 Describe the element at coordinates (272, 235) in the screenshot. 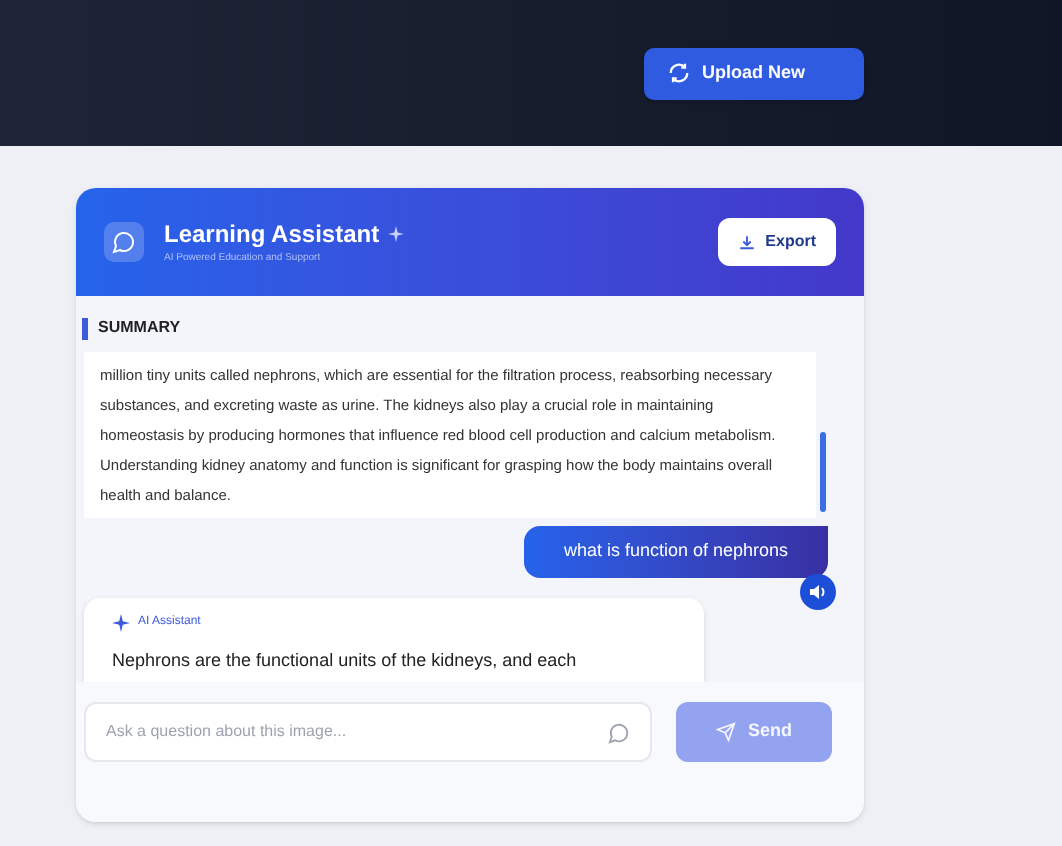

I see `assistant-title: Learning Assistant` at that location.